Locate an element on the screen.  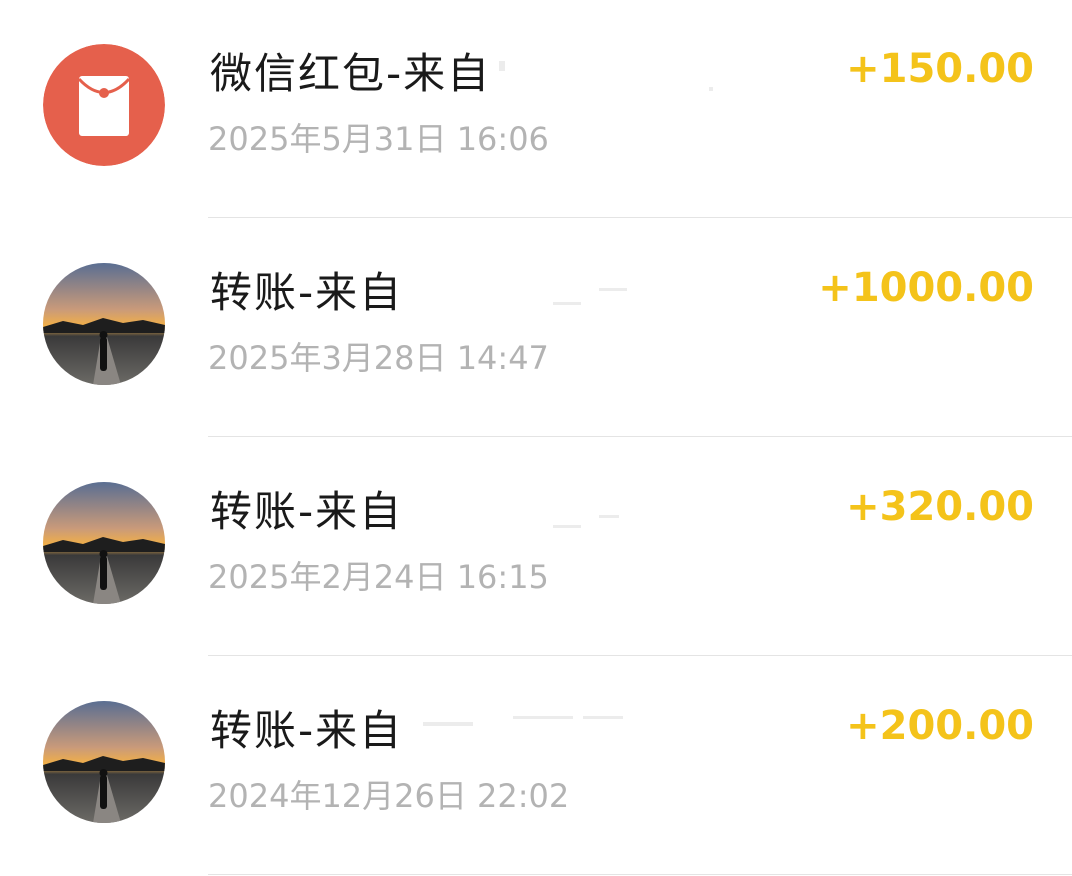
transaction-title: 微信红包-来自 is located at coordinates (462, 70).